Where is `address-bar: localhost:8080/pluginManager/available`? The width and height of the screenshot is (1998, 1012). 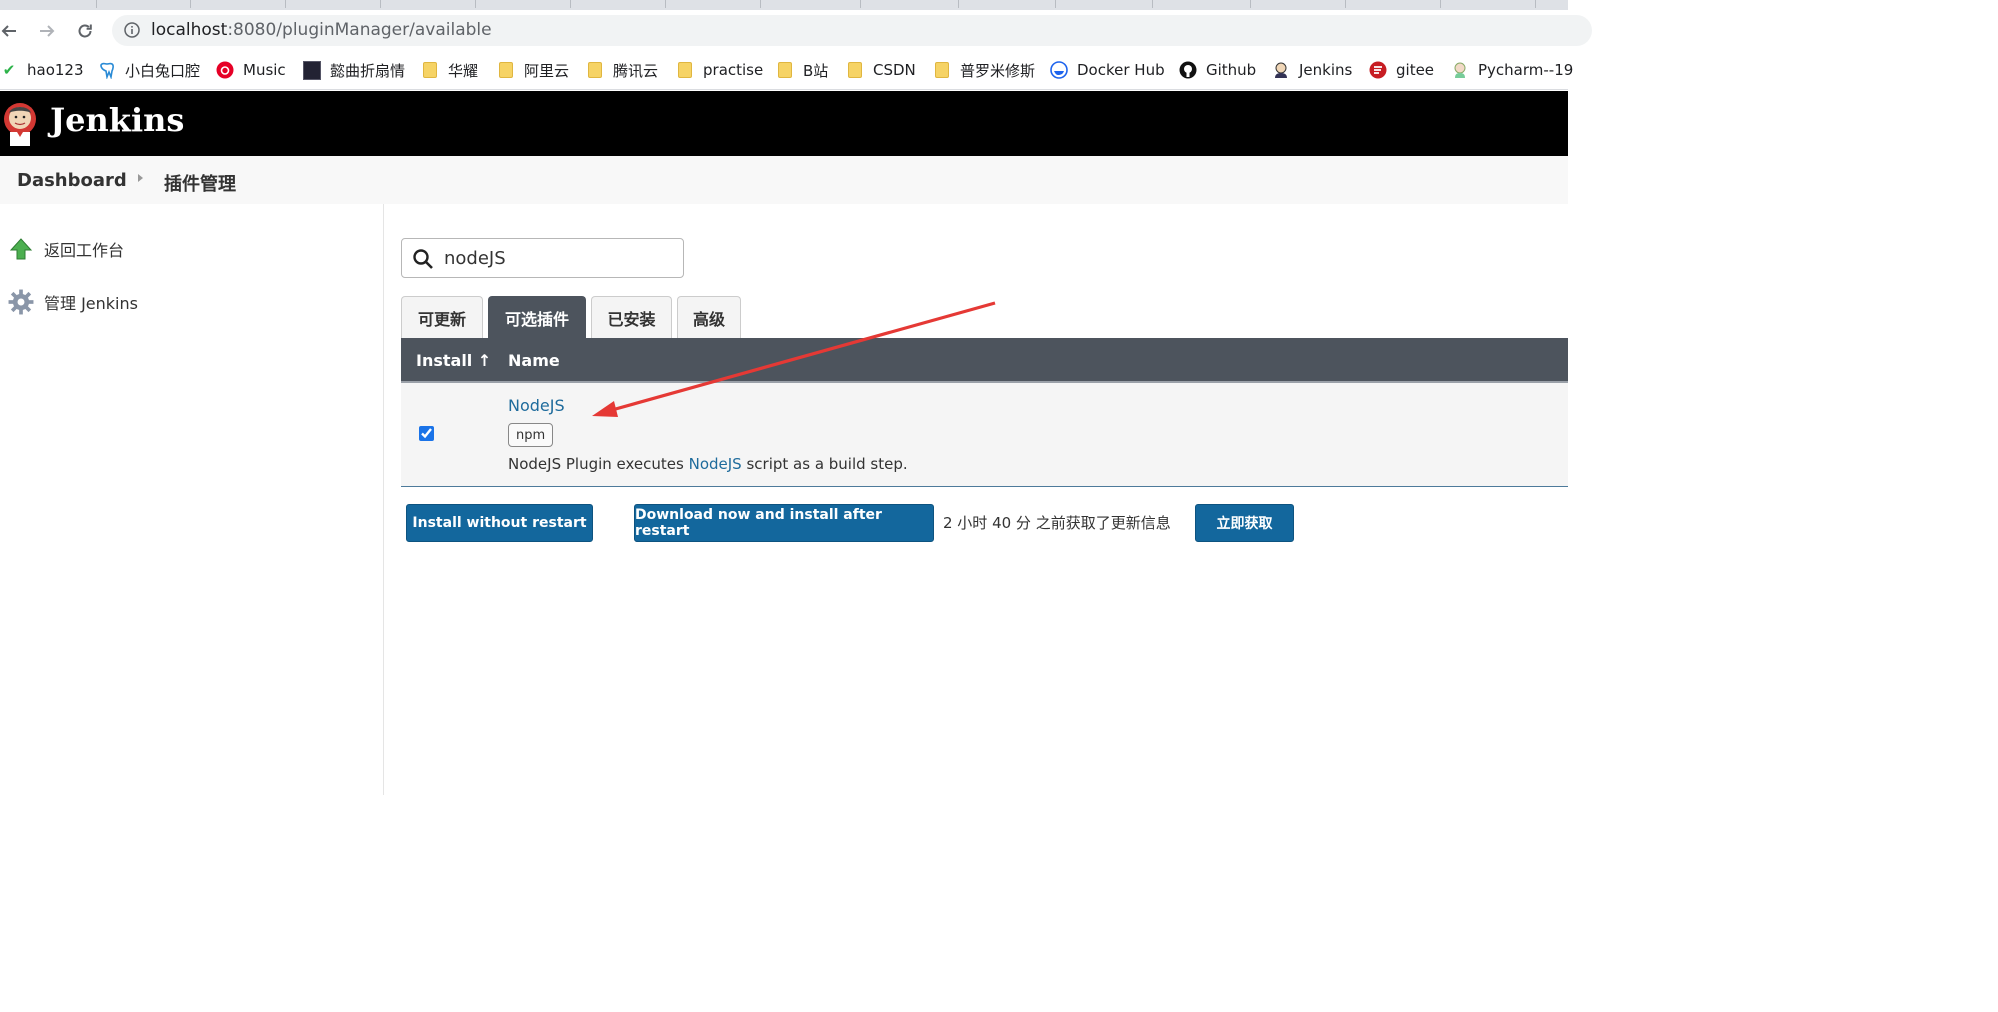
address-bar: localhost:8080/pluginManager/available is located at coordinates (852, 30).